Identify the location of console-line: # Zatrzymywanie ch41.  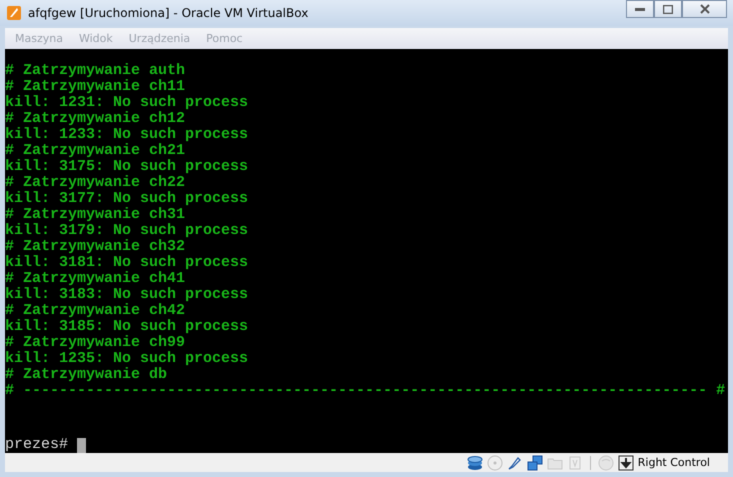
(95, 279).